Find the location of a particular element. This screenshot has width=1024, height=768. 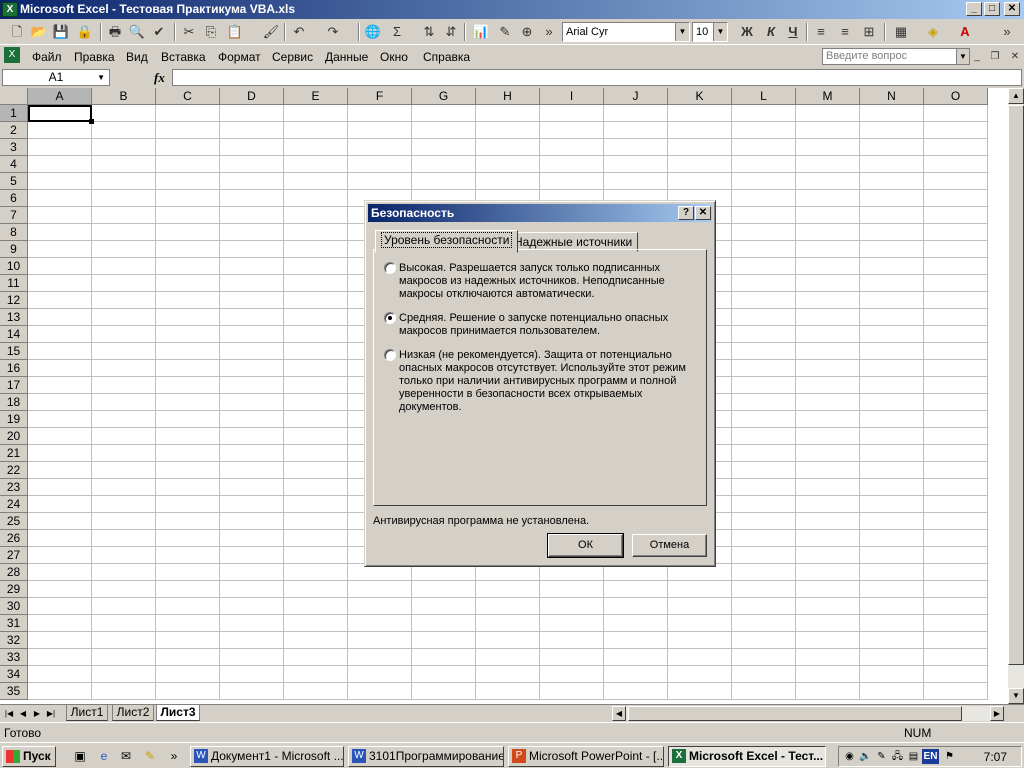

new-icon: 🗋 is located at coordinates (17, 32).